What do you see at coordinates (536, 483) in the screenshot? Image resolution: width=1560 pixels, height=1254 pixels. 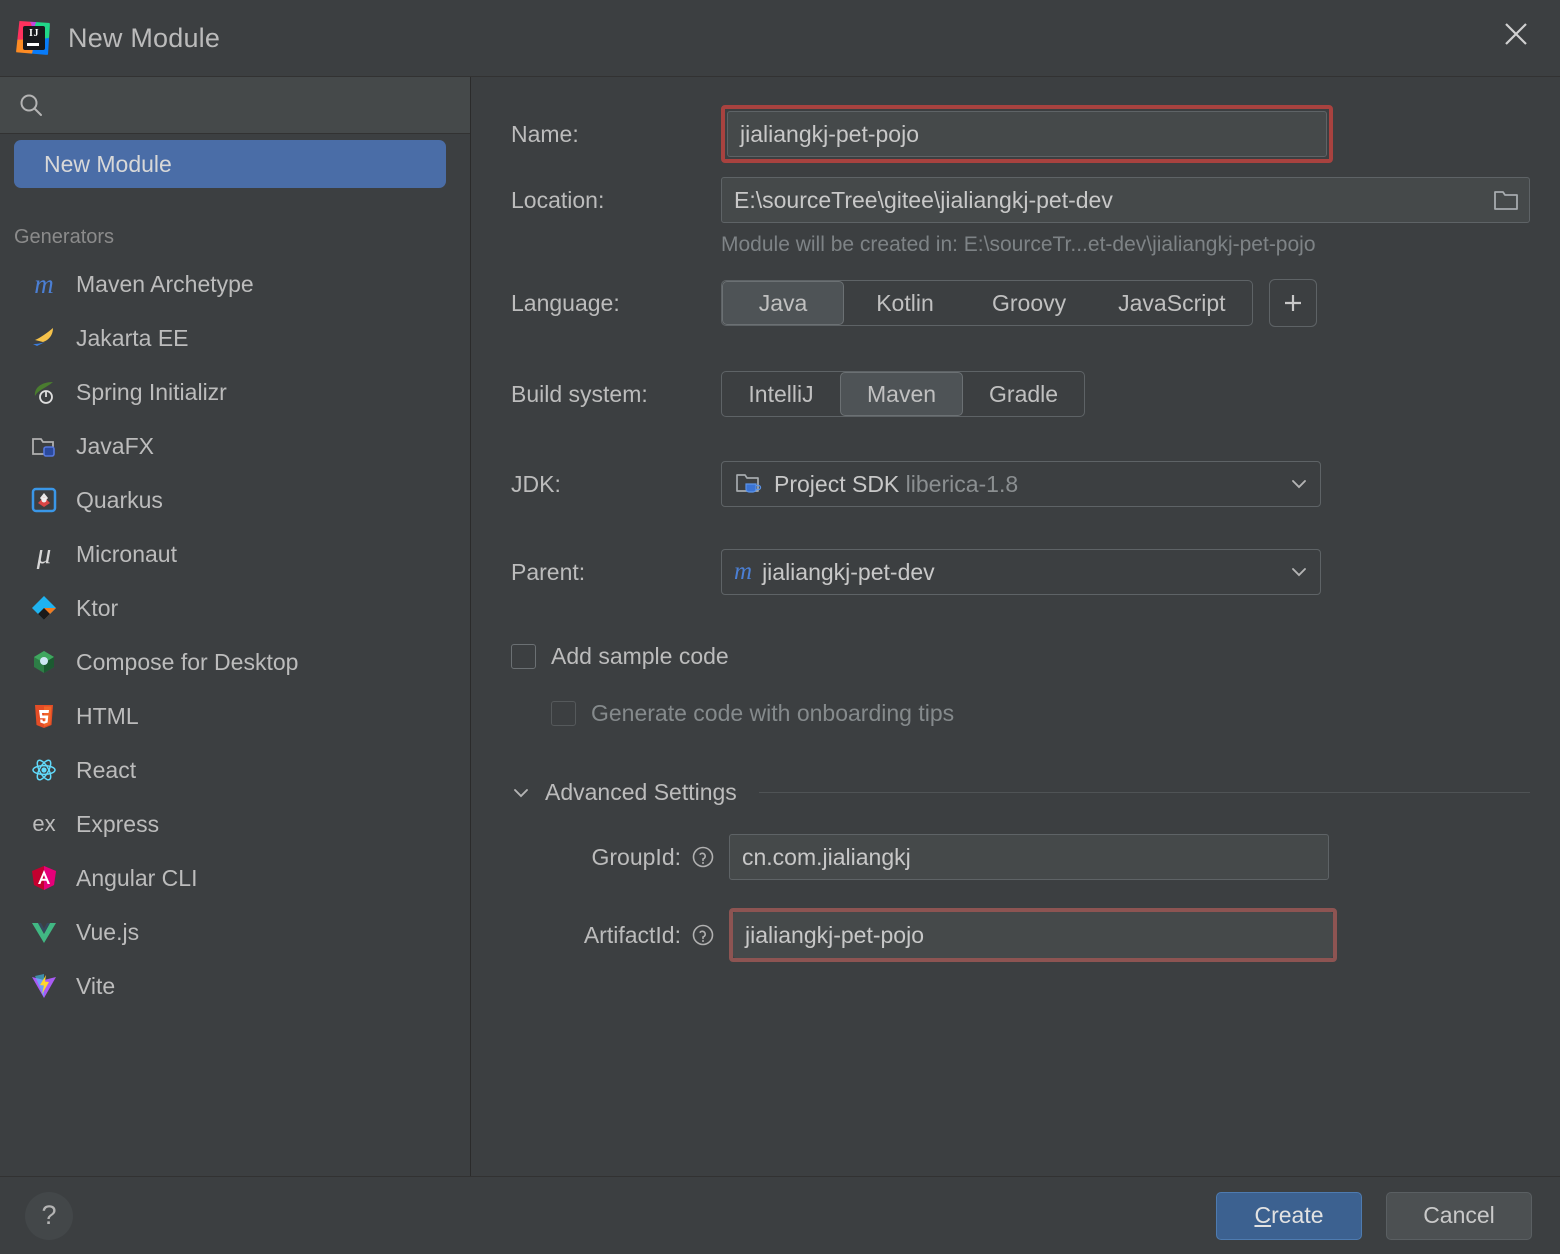 I see `jdk-label: JDK:` at bounding box center [536, 483].